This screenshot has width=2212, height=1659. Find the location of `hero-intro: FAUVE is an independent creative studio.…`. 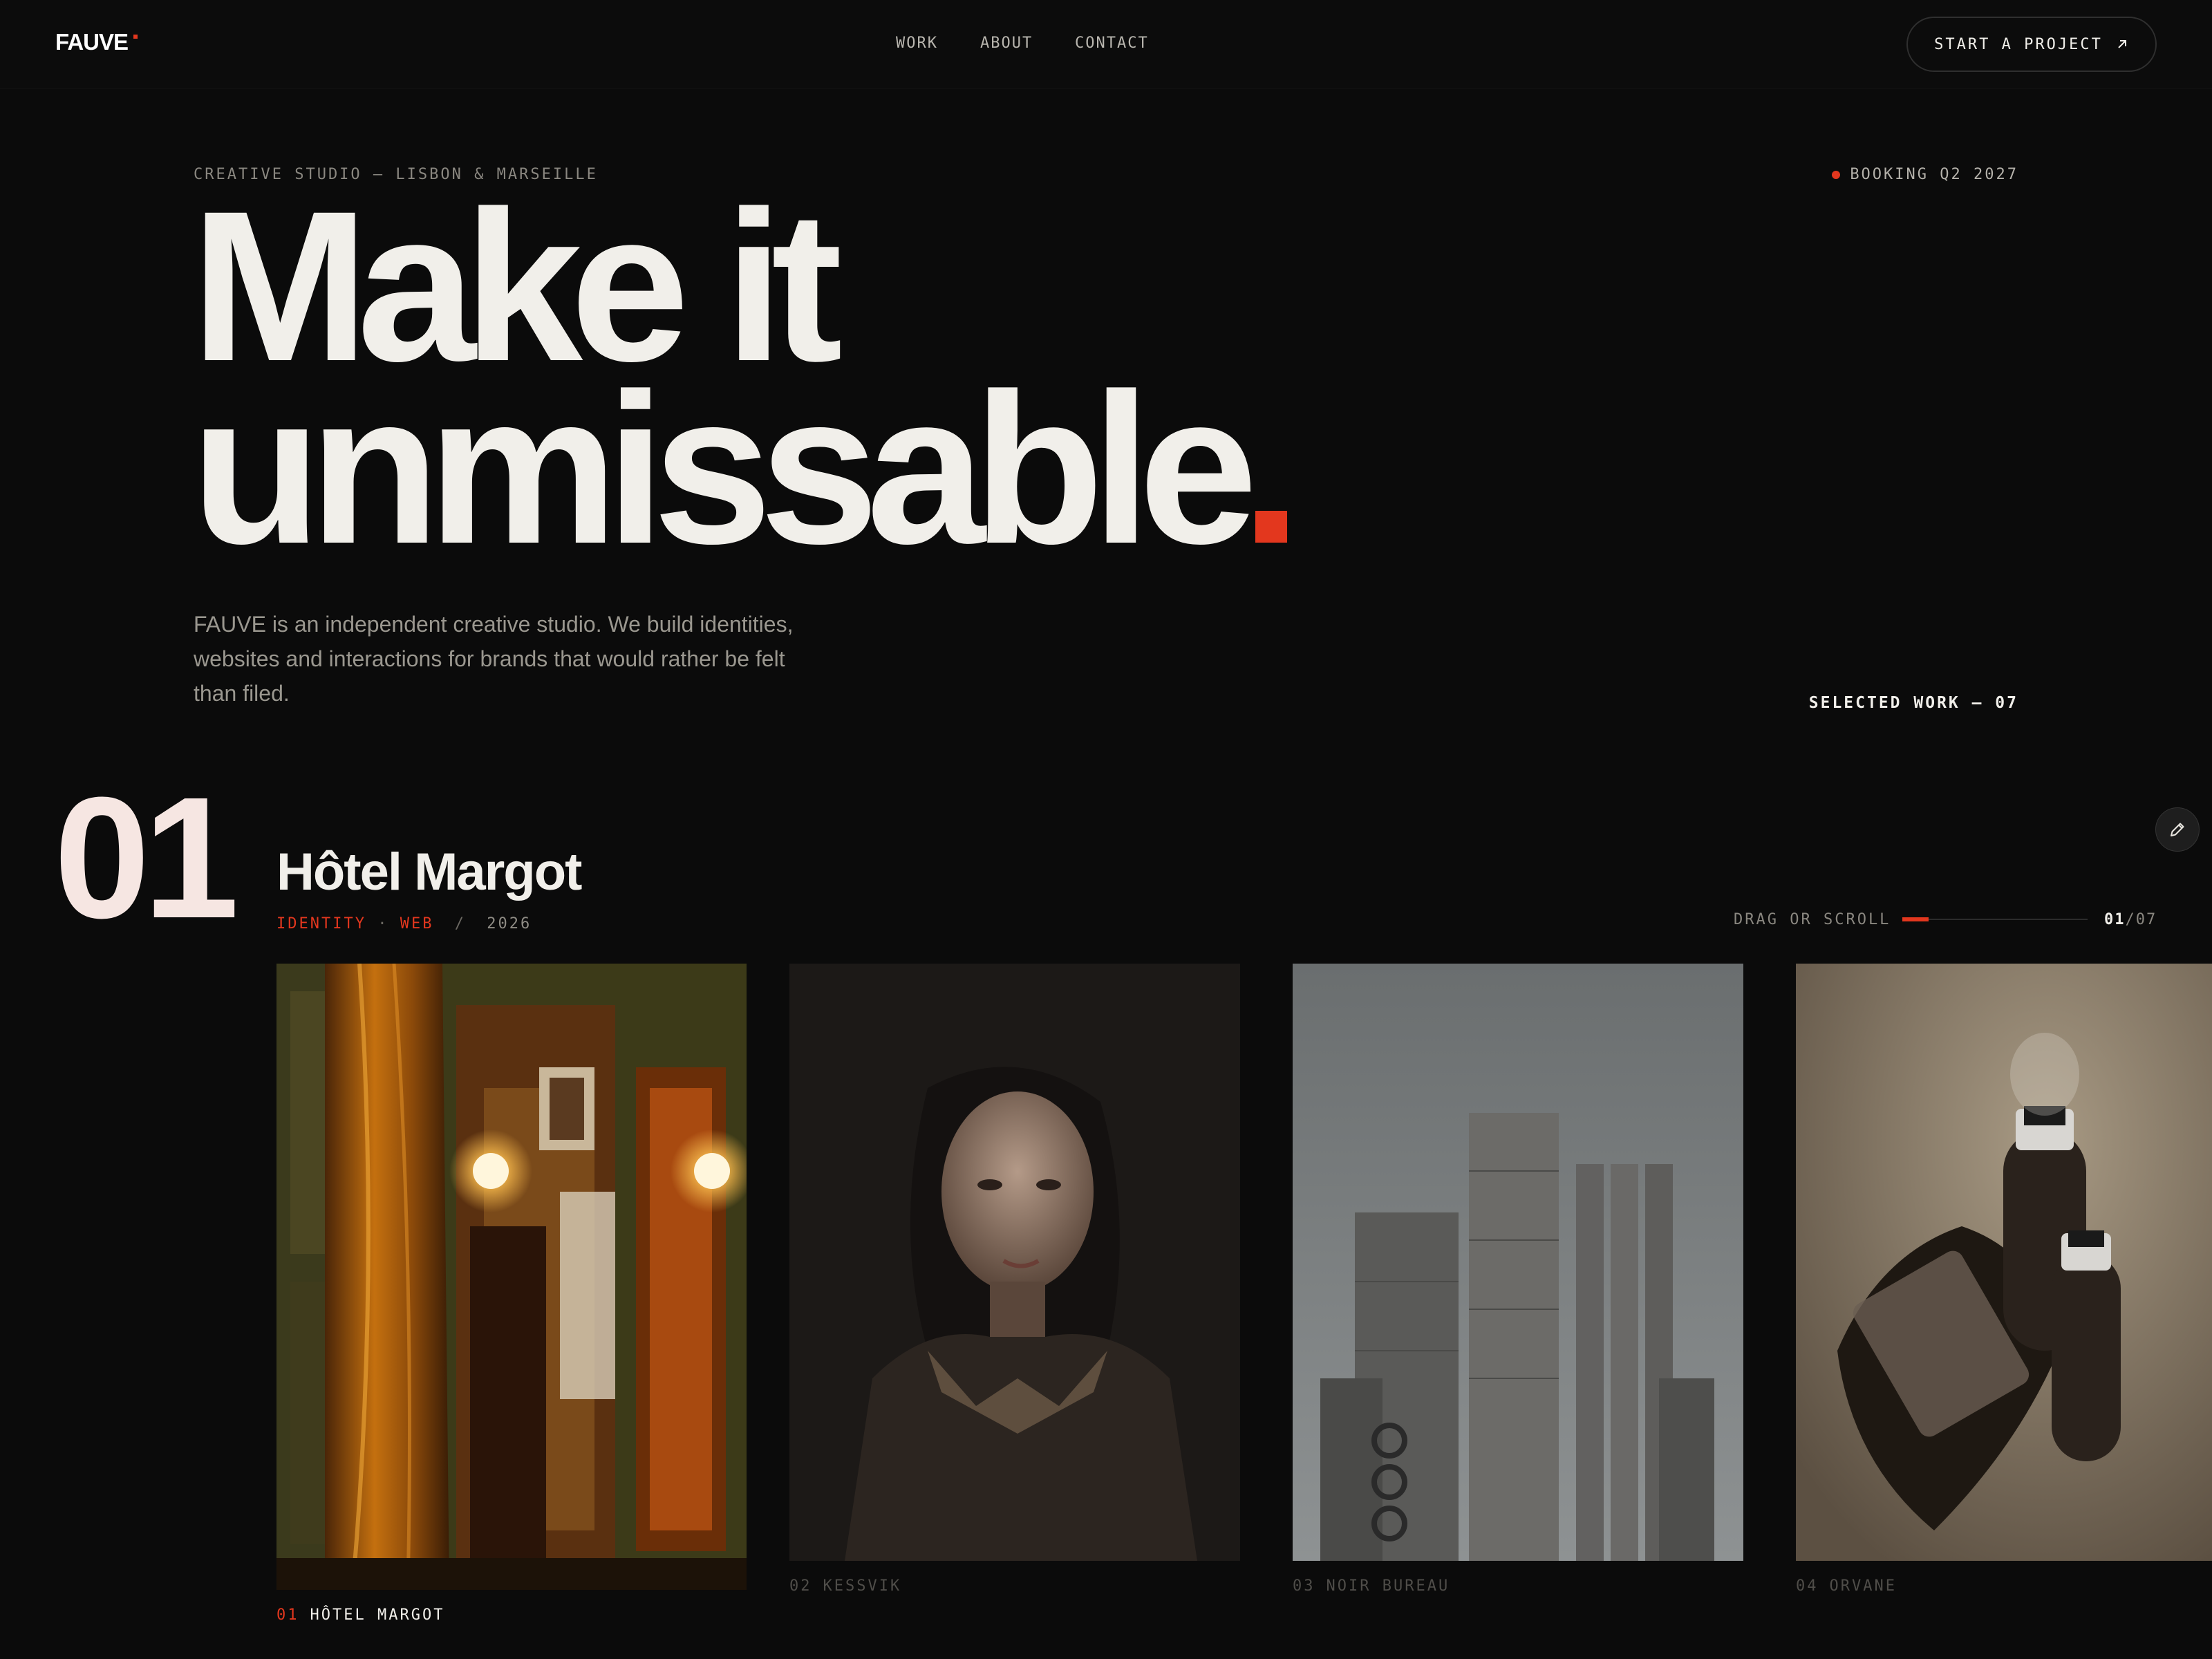

hero-intro: FAUVE is an independent creative studio.… is located at coordinates (494, 659).